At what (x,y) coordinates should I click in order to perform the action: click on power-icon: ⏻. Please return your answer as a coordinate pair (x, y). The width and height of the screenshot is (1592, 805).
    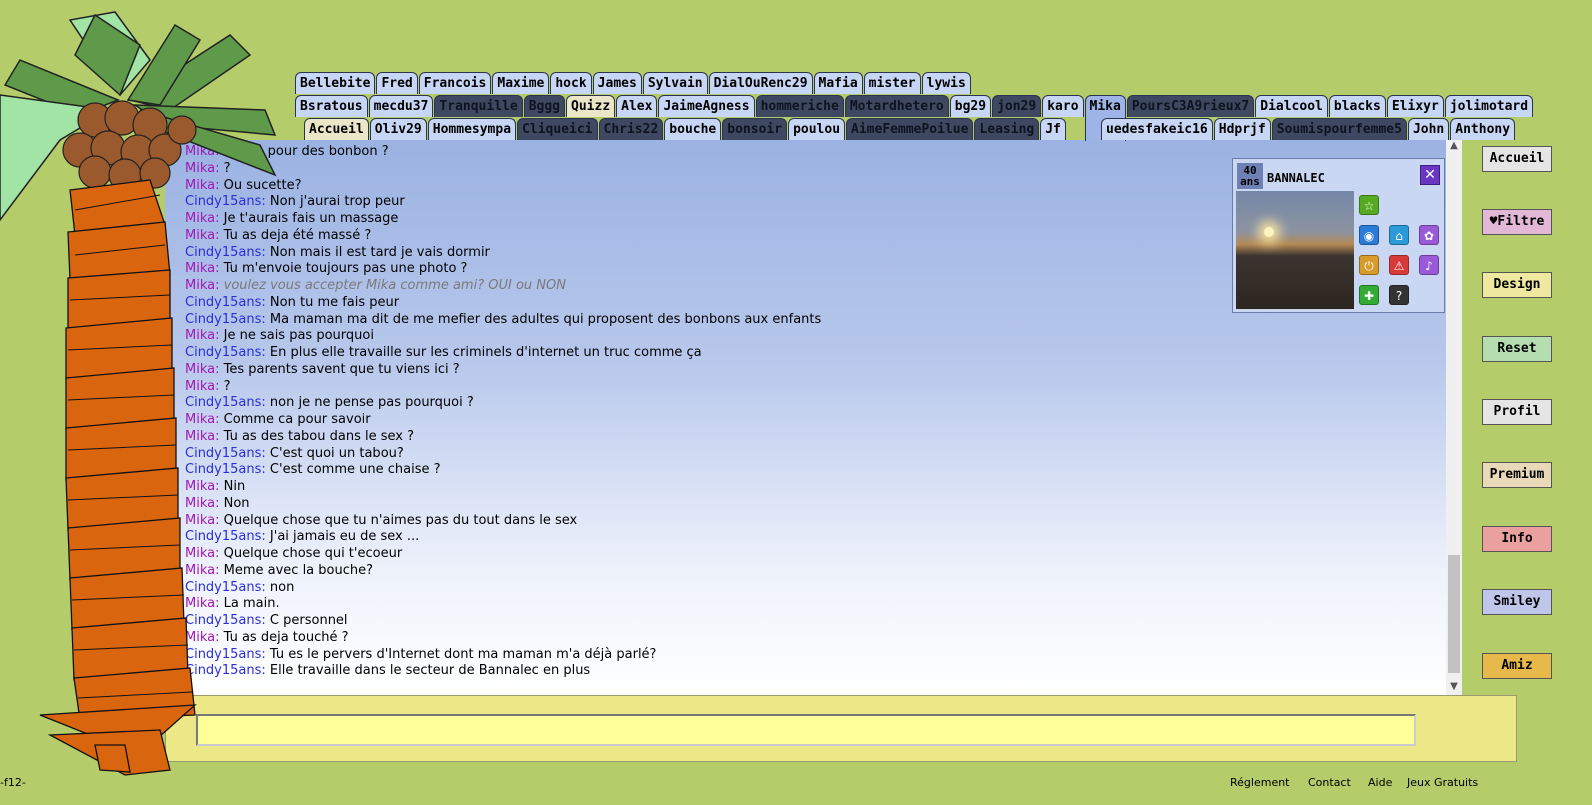
    Looking at the image, I should click on (1369, 265).